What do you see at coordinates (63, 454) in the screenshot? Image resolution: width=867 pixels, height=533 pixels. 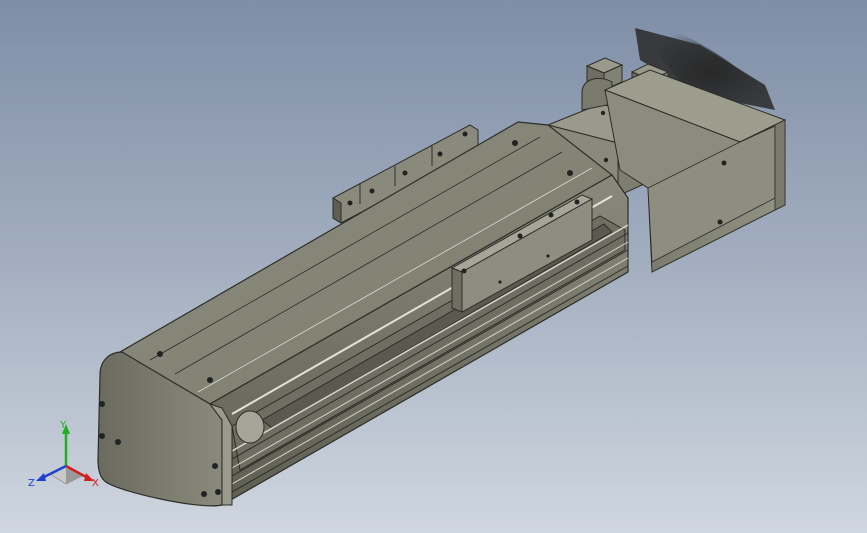 I see `axis-triad-graphic: Y X Z` at bounding box center [63, 454].